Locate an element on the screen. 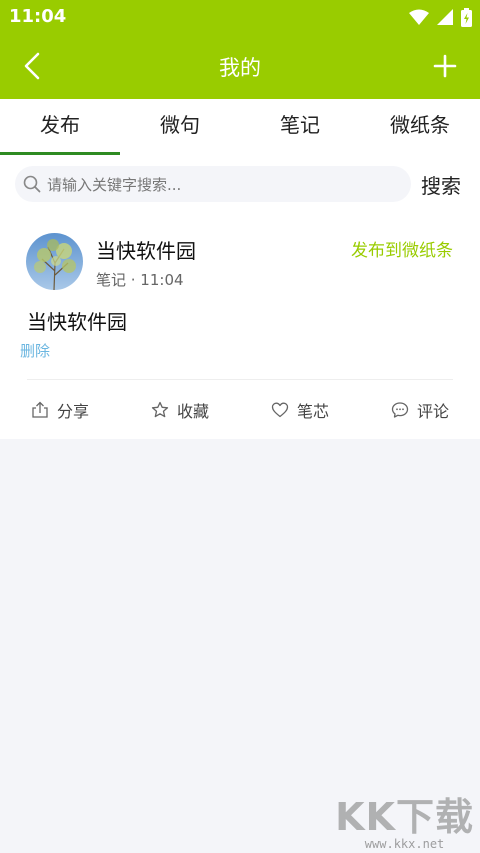  wifi-icon is located at coordinates (419, 17).